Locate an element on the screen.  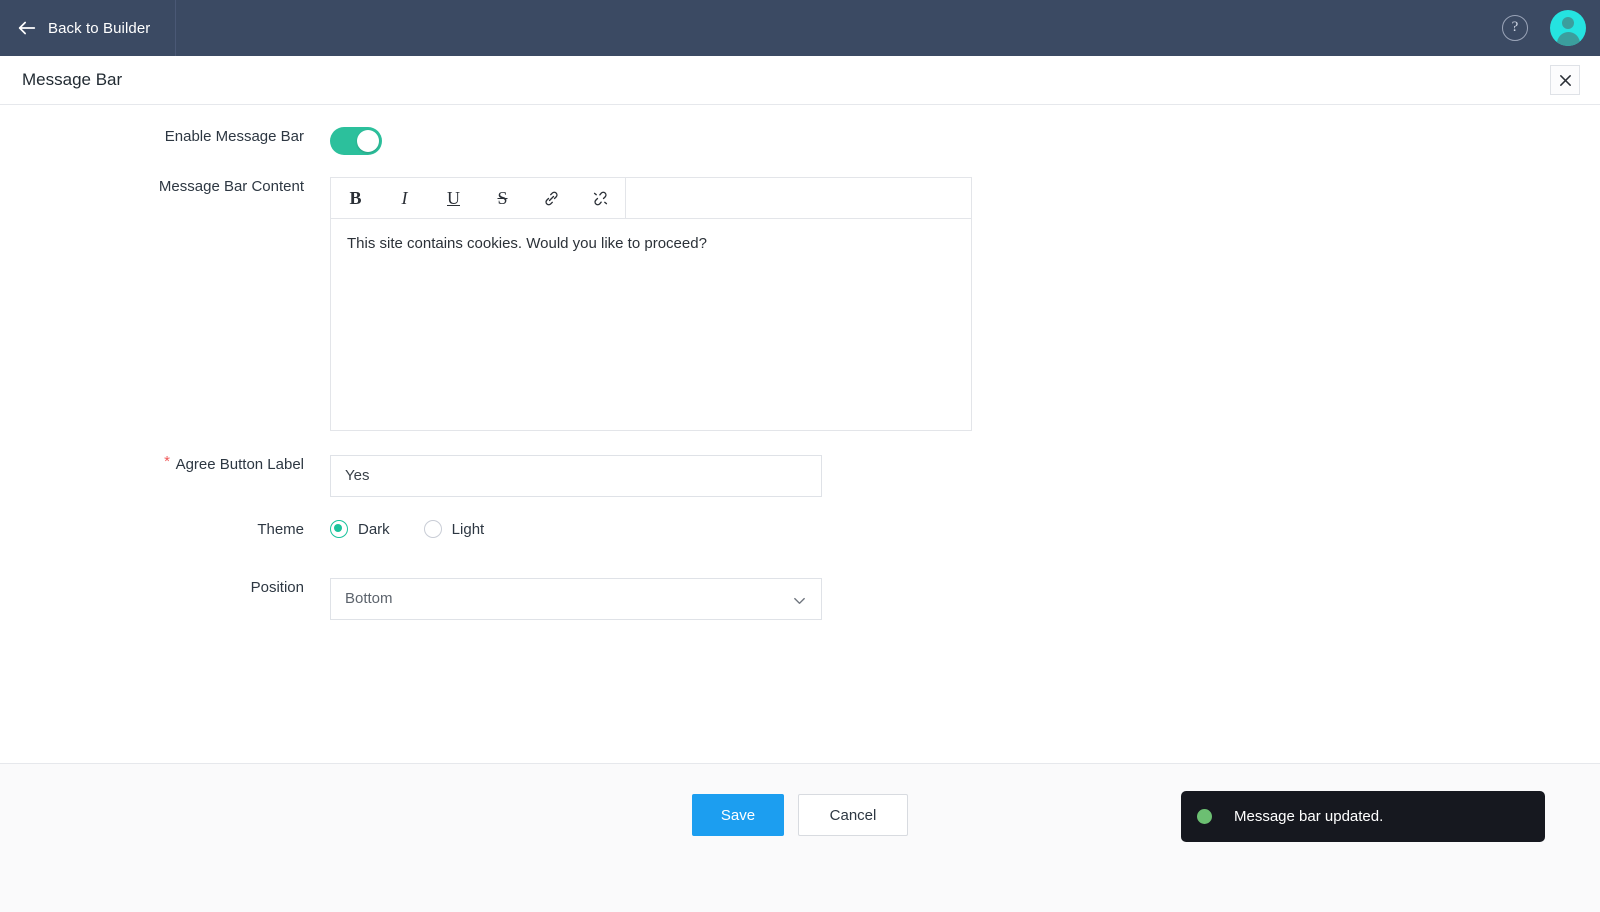
editor-toolbar: B I U S is located at coordinates (651, 198).